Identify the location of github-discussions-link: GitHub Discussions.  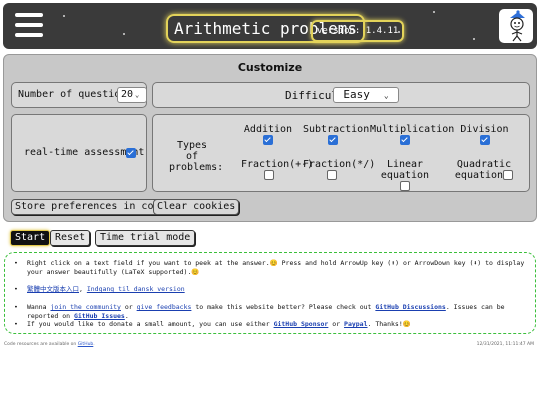
(410, 307).